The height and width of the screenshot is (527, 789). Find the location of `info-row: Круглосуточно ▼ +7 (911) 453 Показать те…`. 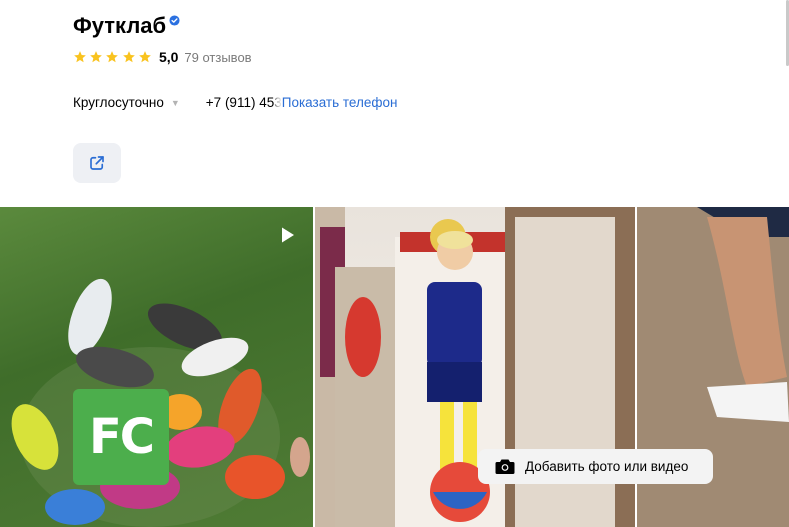

info-row: Круглосуточно ▼ +7 (911) 453 Показать те… is located at coordinates (235, 102).